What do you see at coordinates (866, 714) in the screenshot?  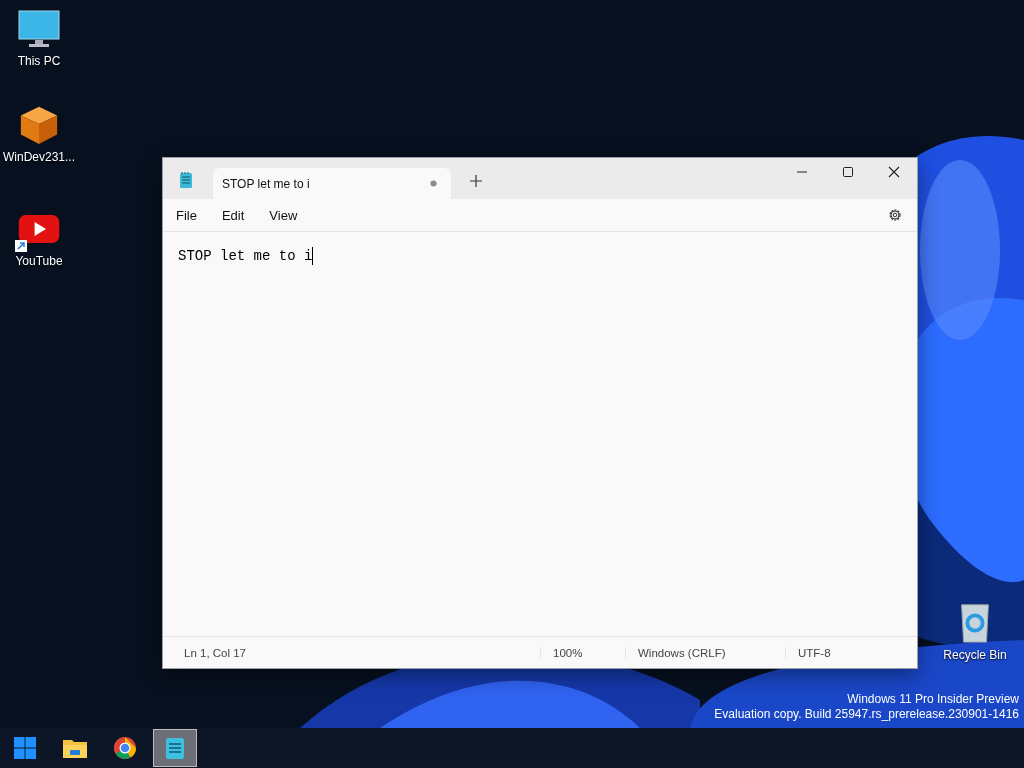 I see `build-watermark-text: Evaluation copy. Build 25947.rs_prerelease.230901-1416` at bounding box center [866, 714].